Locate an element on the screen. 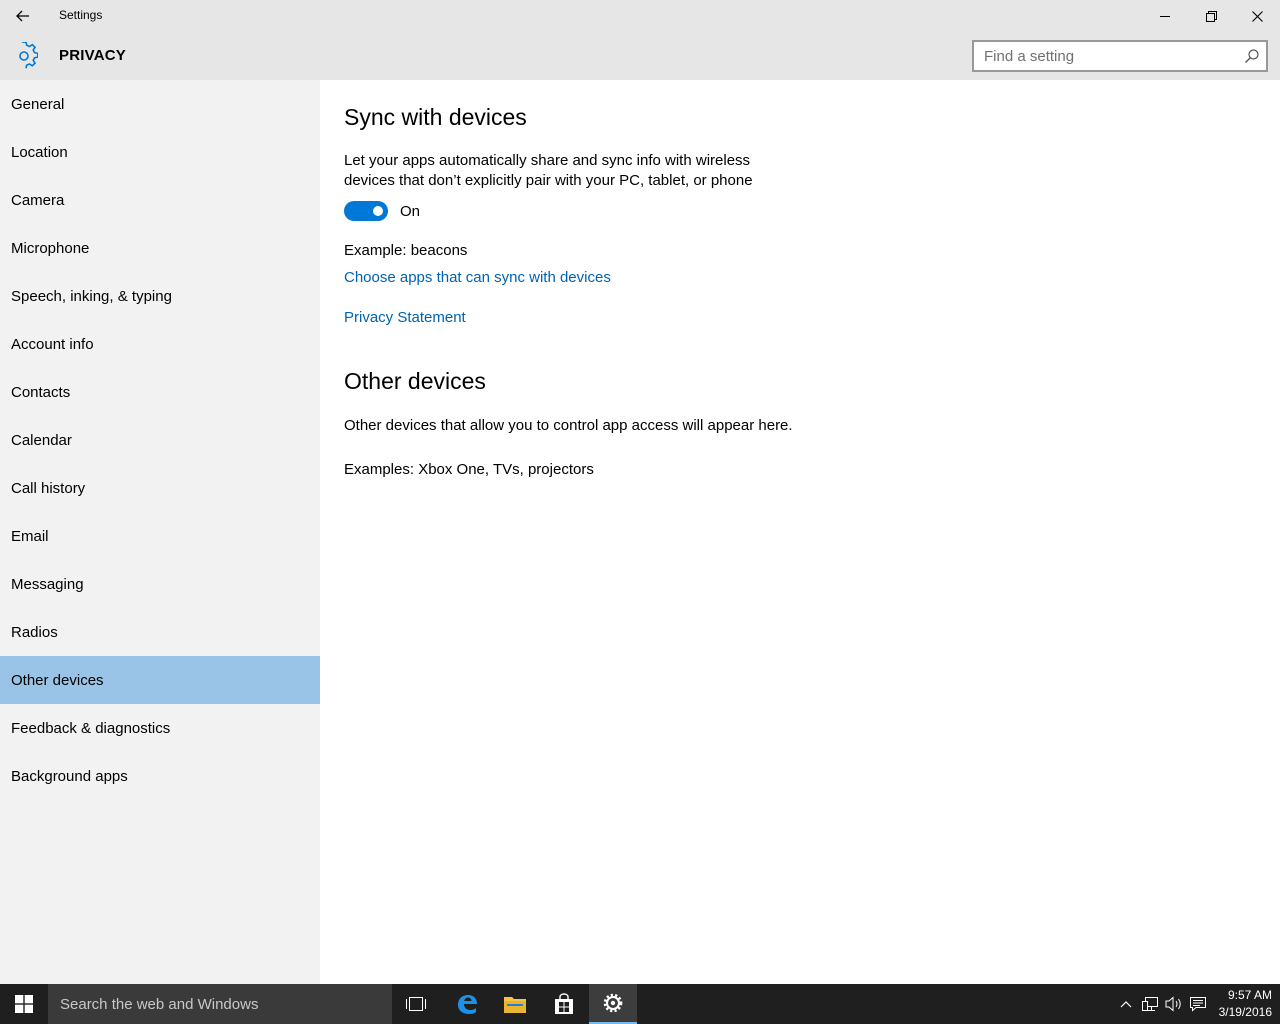 This screenshot has height=1024, width=1280. taskbar-search-box is located at coordinates (220, 1004).